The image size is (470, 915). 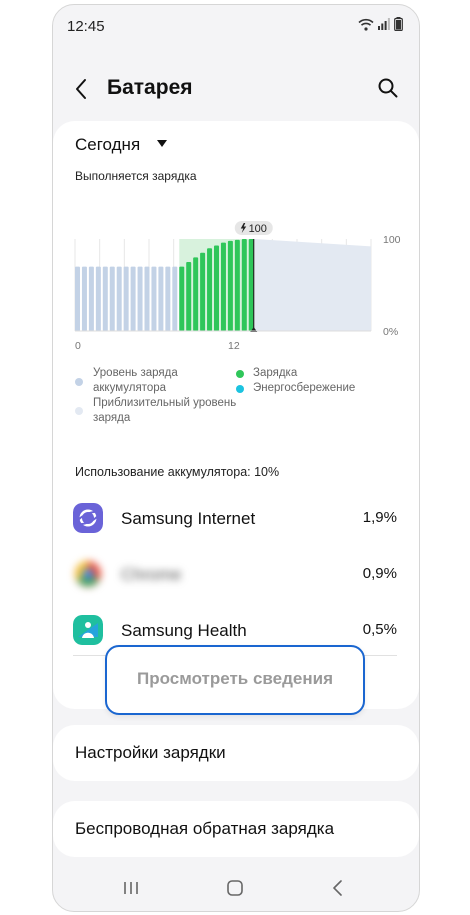 I want to click on back-arrow-icon, so click(x=82, y=89).